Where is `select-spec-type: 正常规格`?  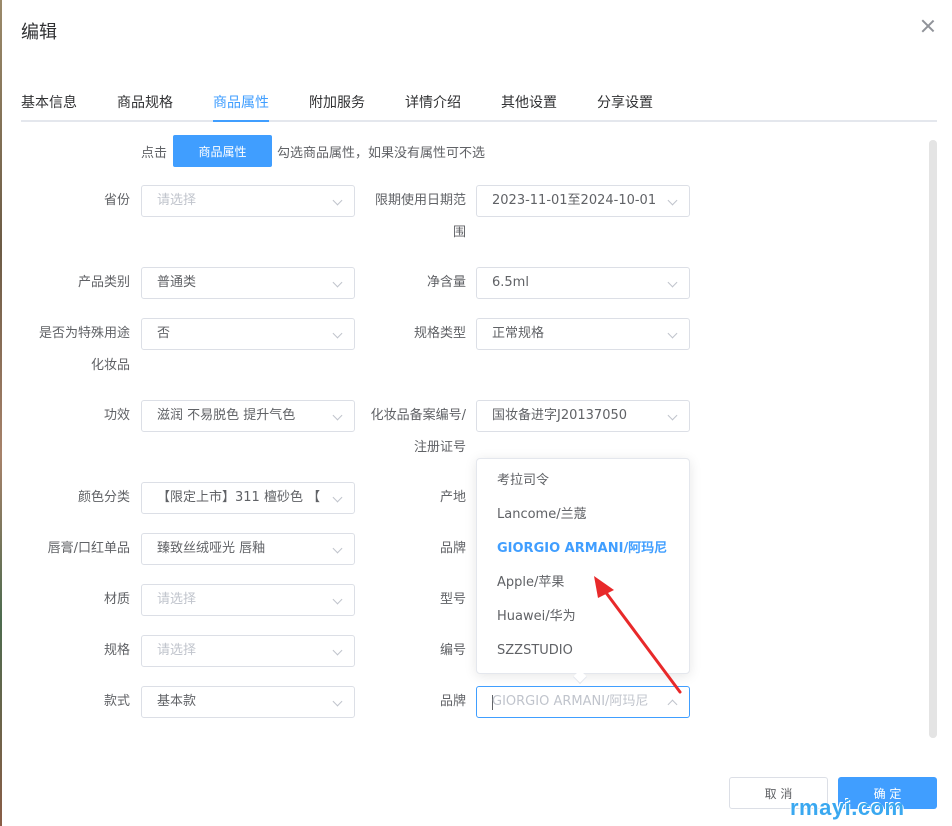 select-spec-type: 正常规格 is located at coordinates (583, 334).